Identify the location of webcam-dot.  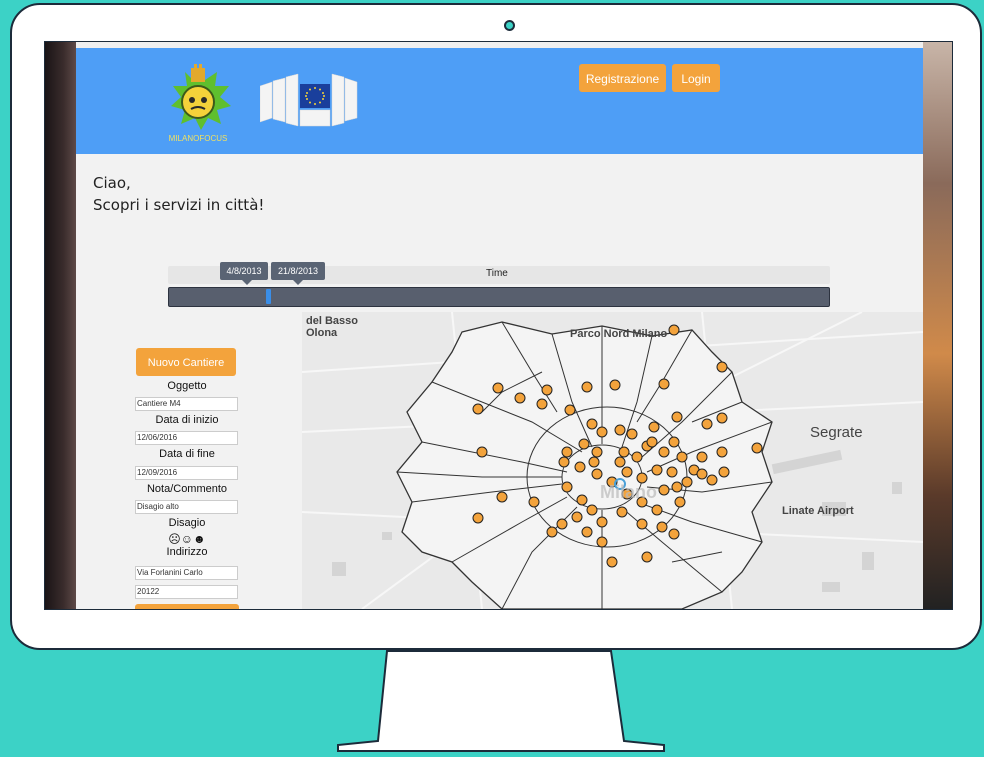
(509, 25).